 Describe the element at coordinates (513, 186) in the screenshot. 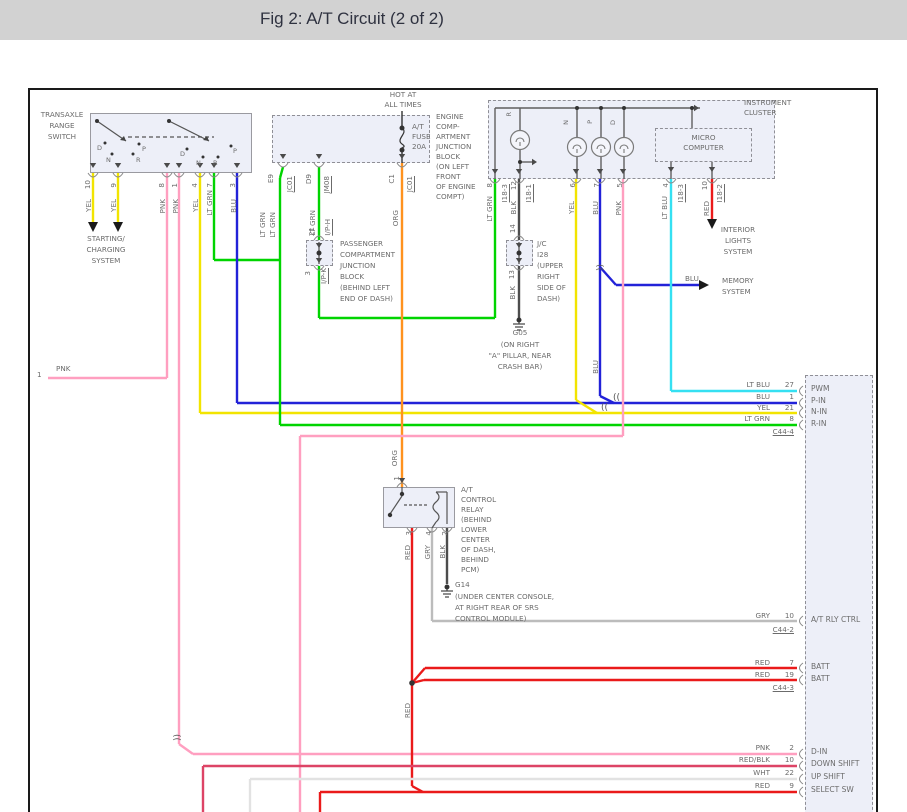

I see `text-label: 12` at that location.